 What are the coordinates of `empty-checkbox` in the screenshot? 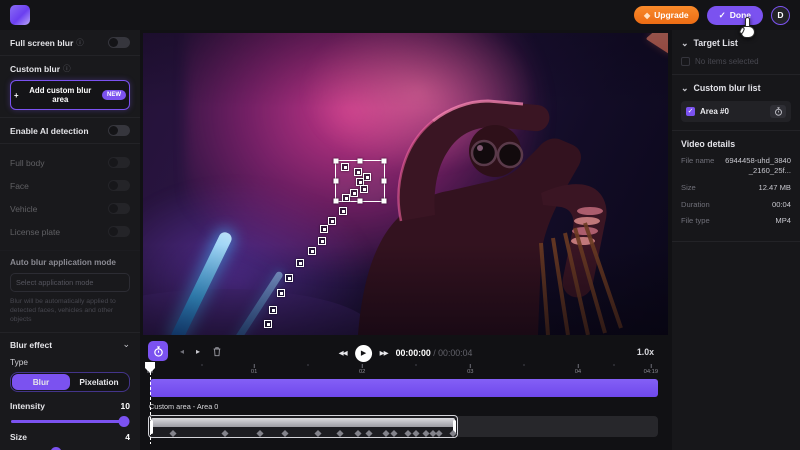 It's located at (685, 61).